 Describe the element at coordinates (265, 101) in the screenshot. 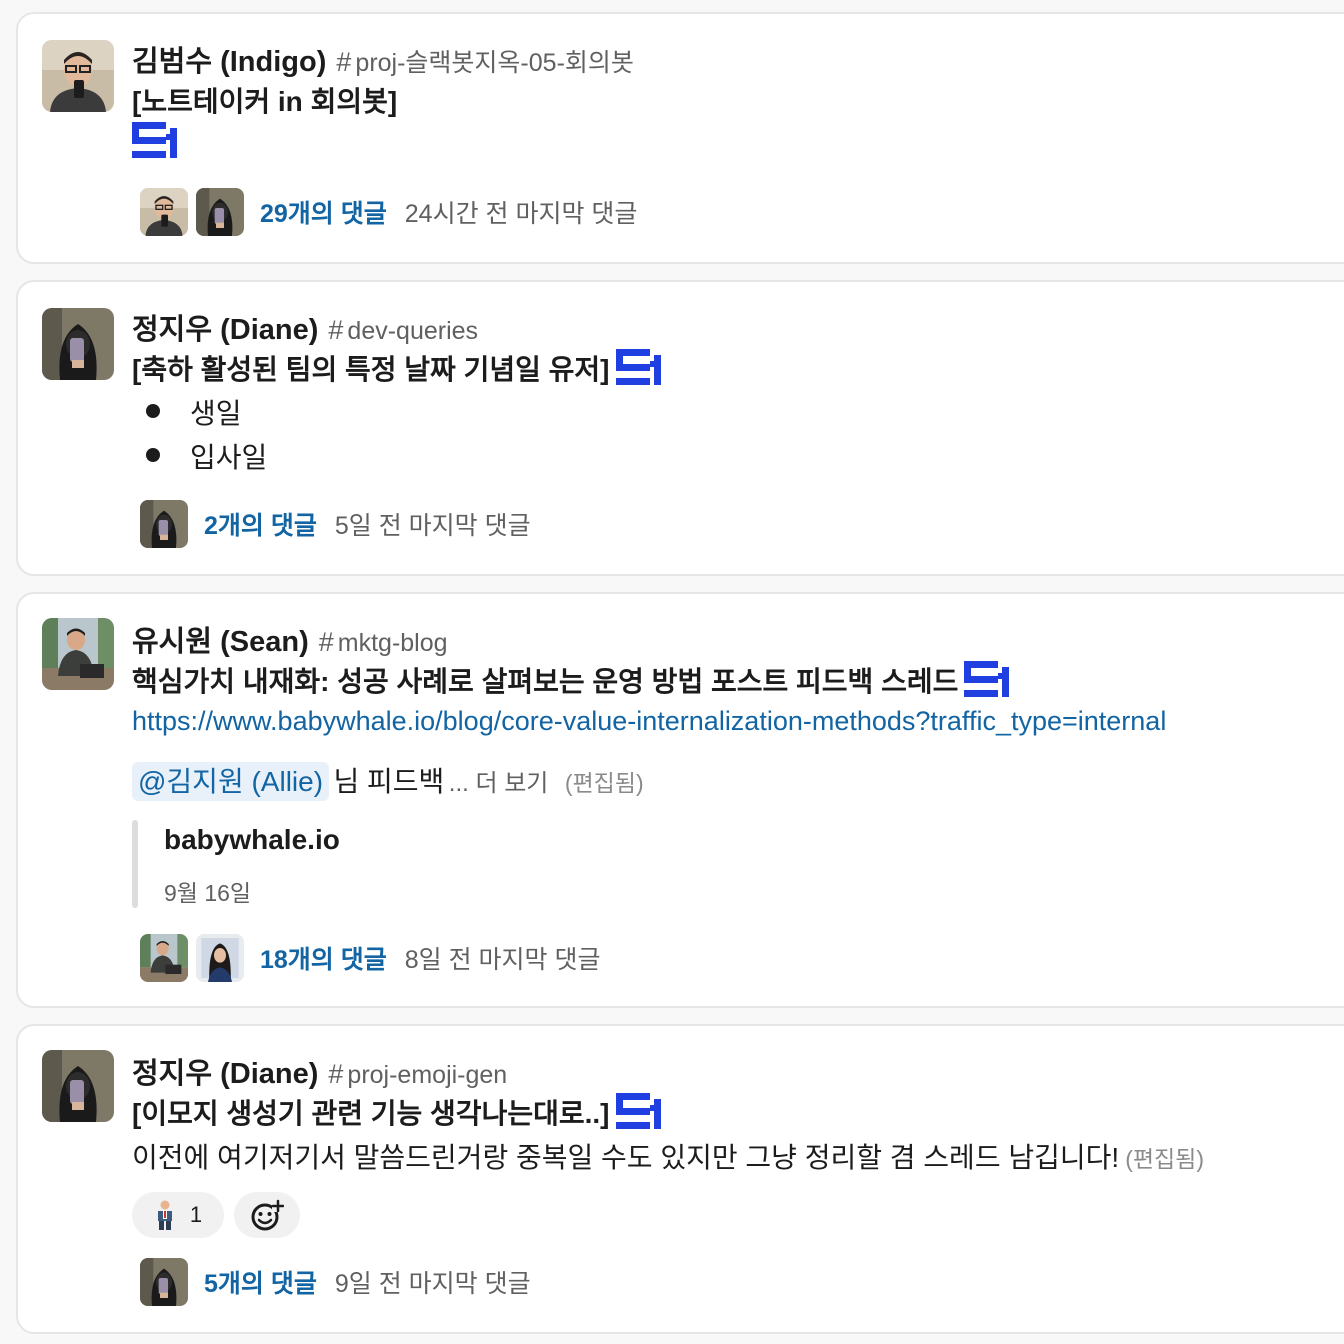

I see `message-title: [노트테이커 in 회의봇]` at that location.